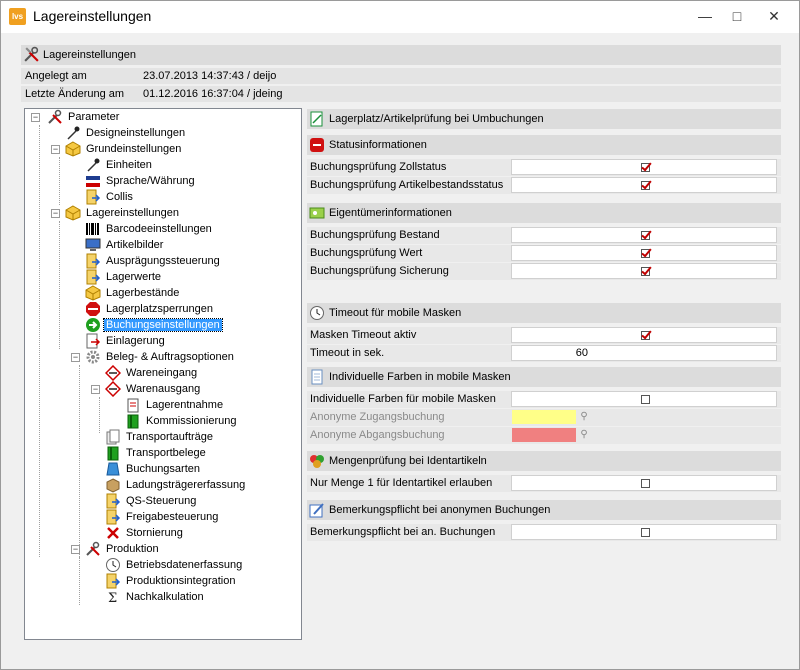 Image resolution: width=800 pixels, height=670 pixels. Describe the element at coordinates (544, 461) in the screenshot. I see `section-mengenpruefung: Mengenprüfung bei Identartikeln` at that location.